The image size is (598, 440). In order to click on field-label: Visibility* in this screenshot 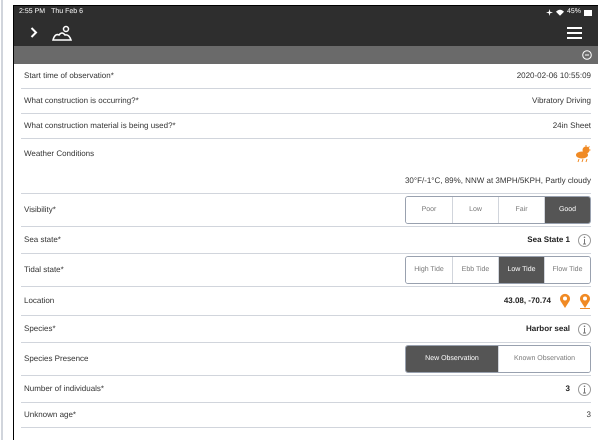, I will do `click(39, 210)`.